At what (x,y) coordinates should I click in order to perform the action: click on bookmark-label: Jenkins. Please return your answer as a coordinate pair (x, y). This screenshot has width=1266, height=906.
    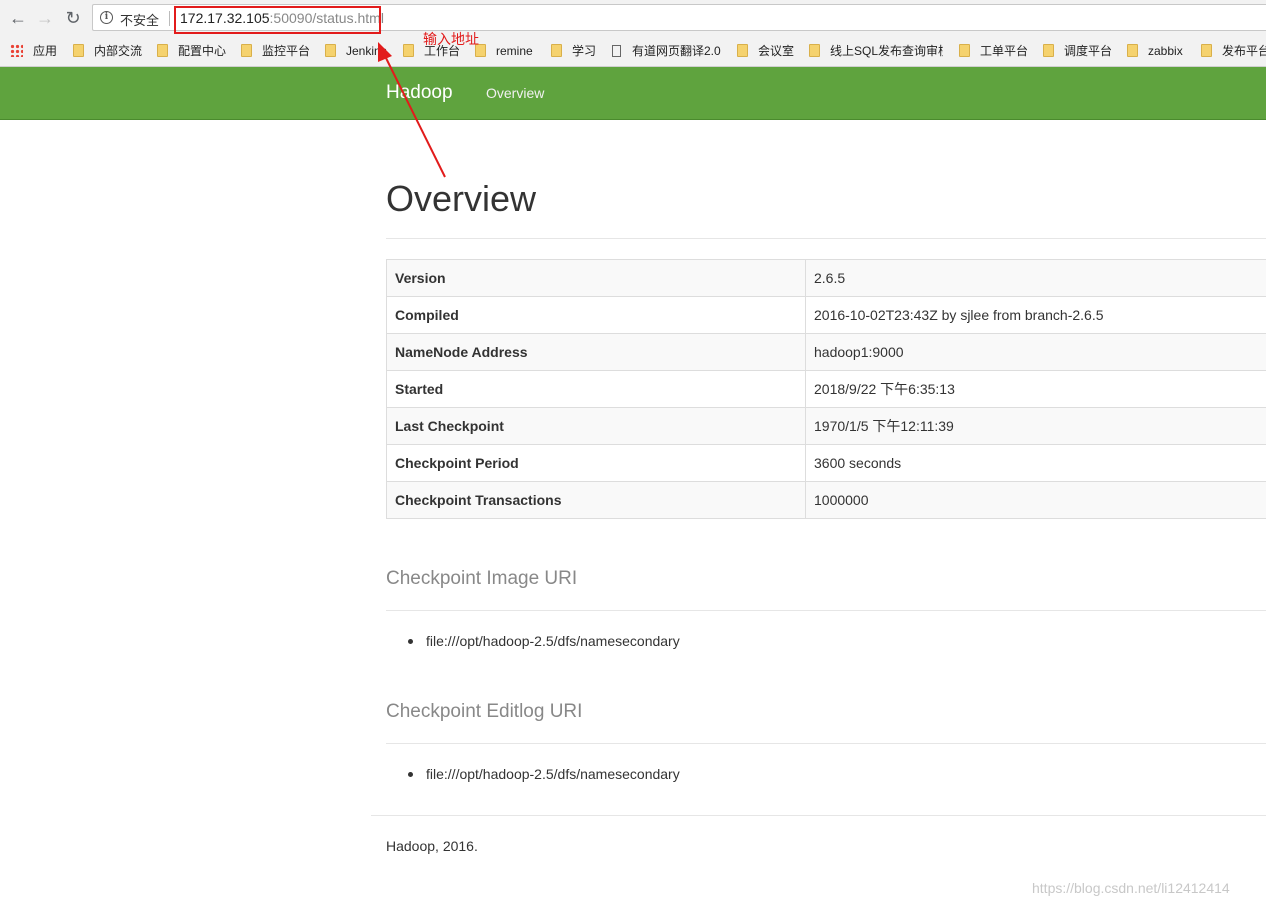
    Looking at the image, I should click on (366, 51).